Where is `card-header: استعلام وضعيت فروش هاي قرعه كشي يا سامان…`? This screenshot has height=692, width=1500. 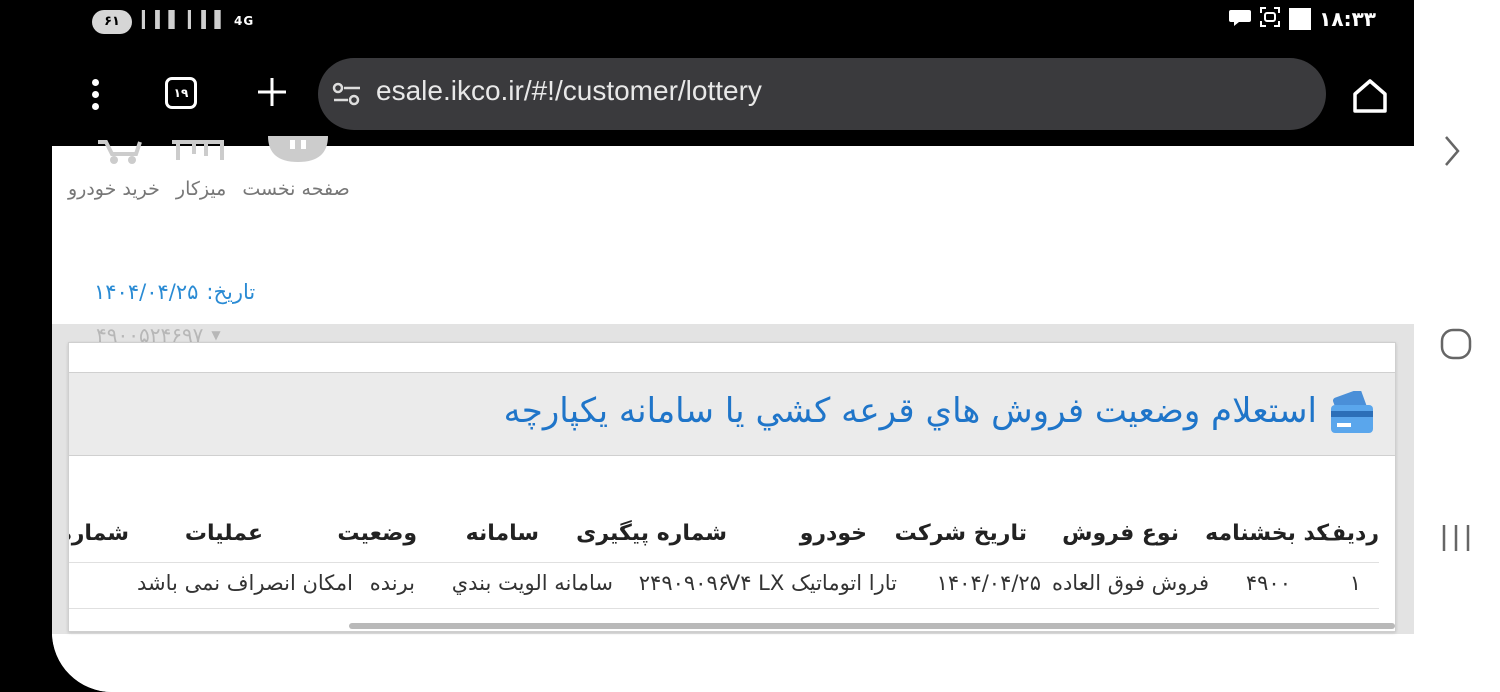
card-header: استعلام وضعيت فروش هاي قرعه كشي يا سامان… is located at coordinates (732, 414).